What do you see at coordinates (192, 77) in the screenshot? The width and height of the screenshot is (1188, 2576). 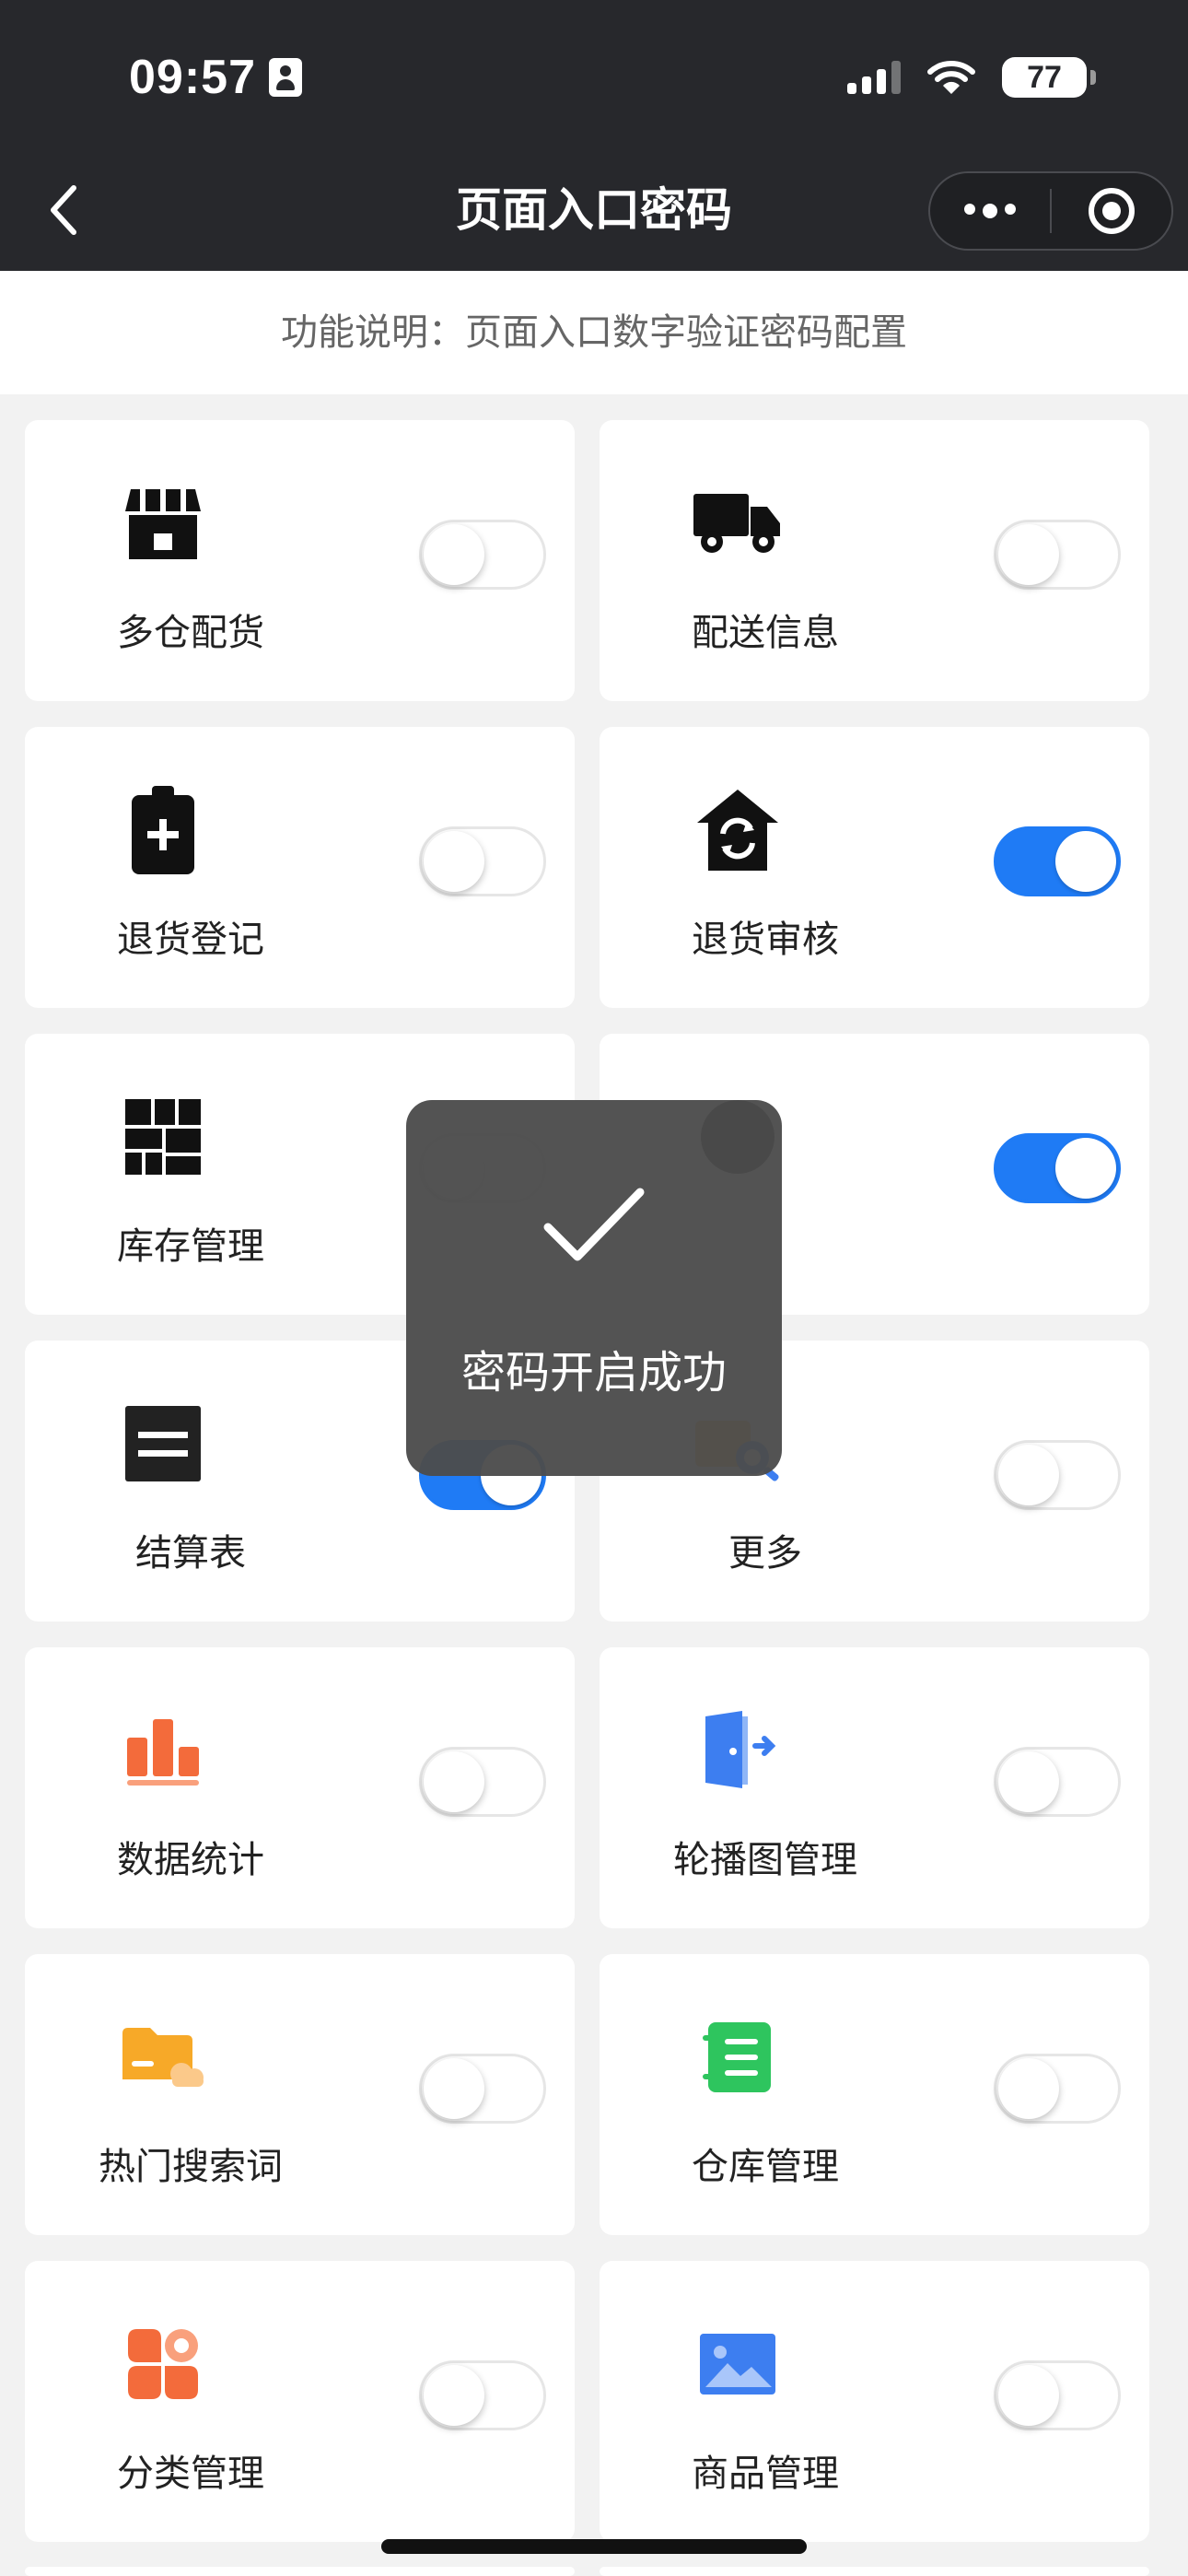 I see `clock-text: 09:57` at bounding box center [192, 77].